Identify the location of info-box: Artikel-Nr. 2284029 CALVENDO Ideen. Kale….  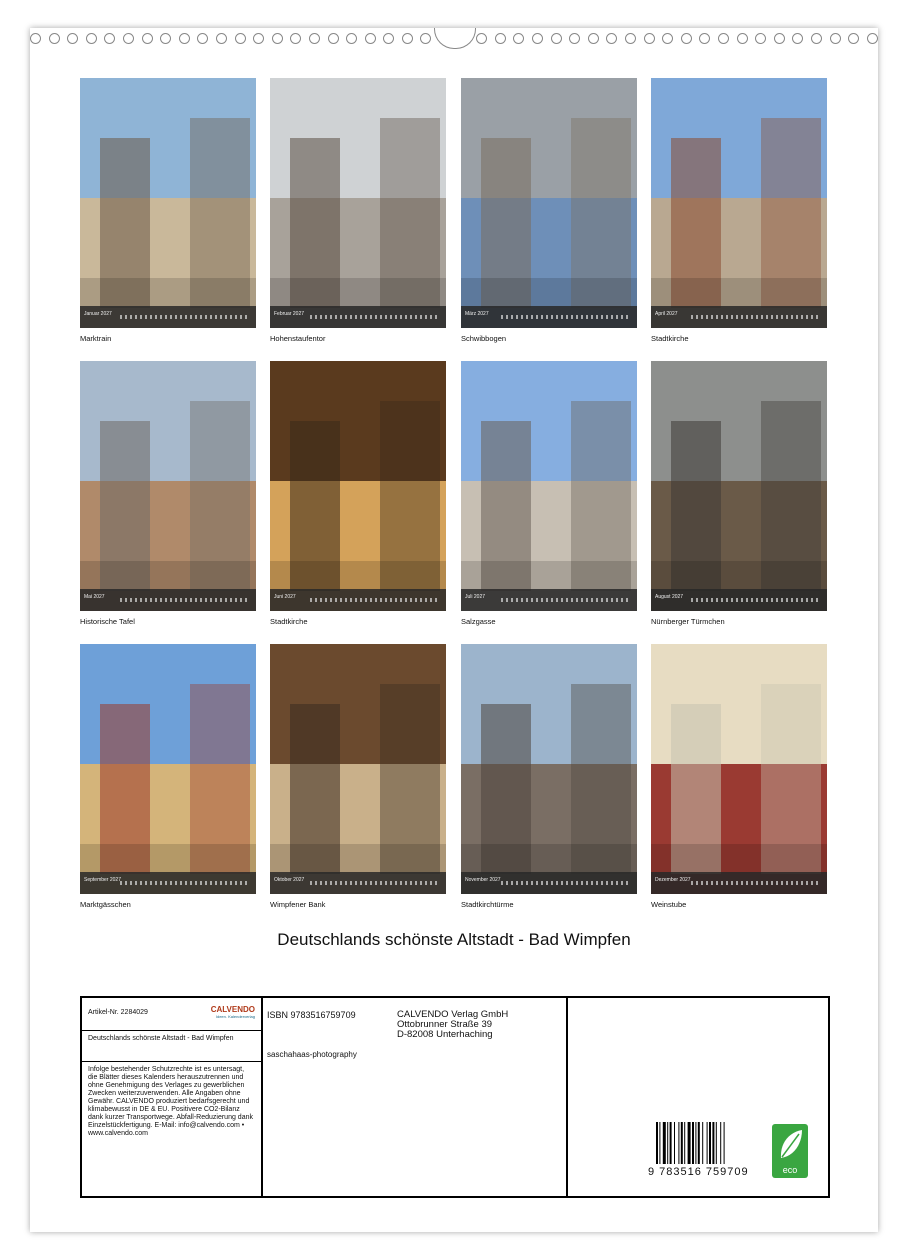
(455, 1097).